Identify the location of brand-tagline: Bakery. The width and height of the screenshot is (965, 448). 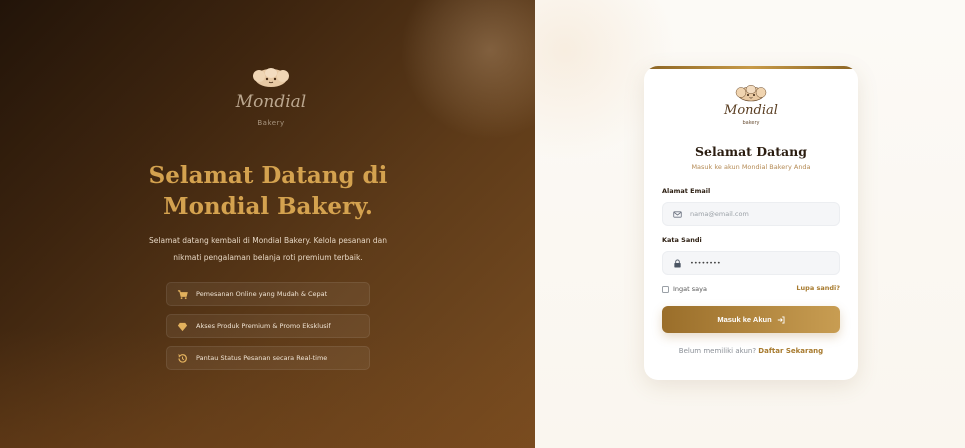
(271, 123).